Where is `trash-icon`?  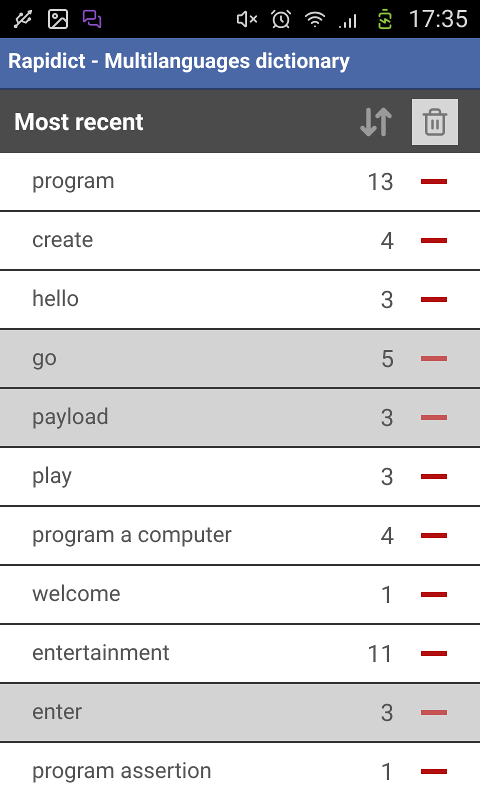 trash-icon is located at coordinates (435, 121).